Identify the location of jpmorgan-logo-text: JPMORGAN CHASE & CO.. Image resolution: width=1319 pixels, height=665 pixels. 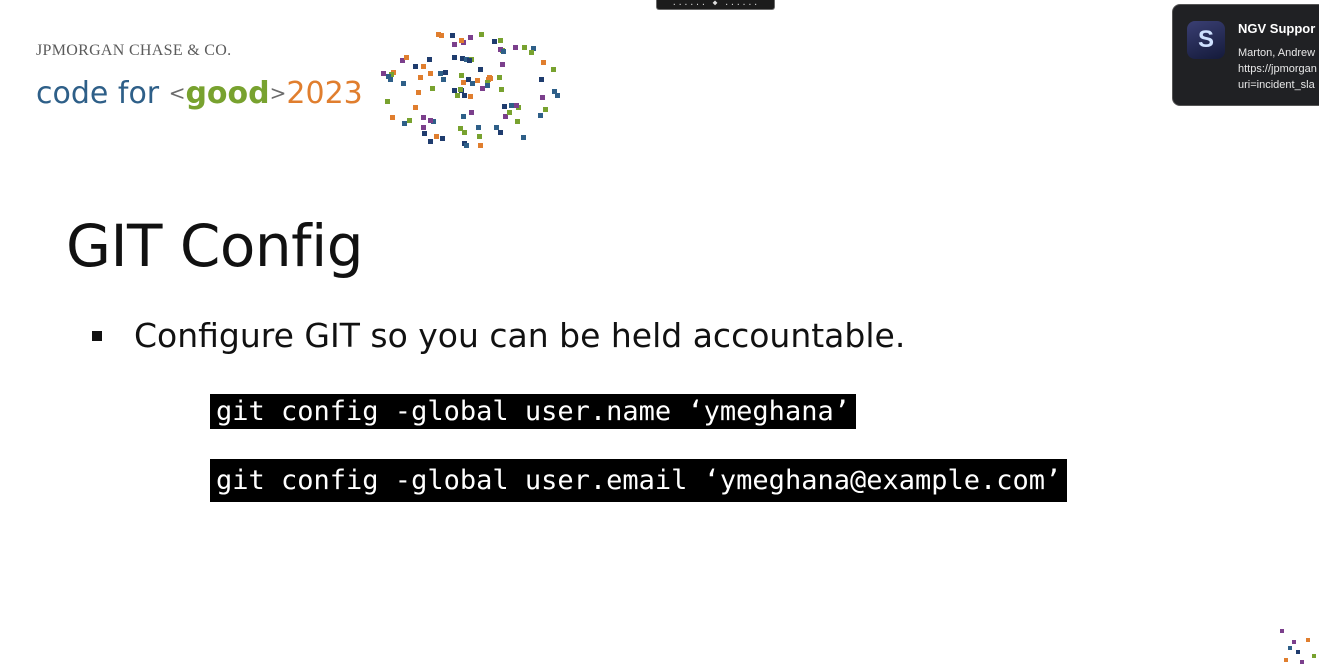
(134, 50).